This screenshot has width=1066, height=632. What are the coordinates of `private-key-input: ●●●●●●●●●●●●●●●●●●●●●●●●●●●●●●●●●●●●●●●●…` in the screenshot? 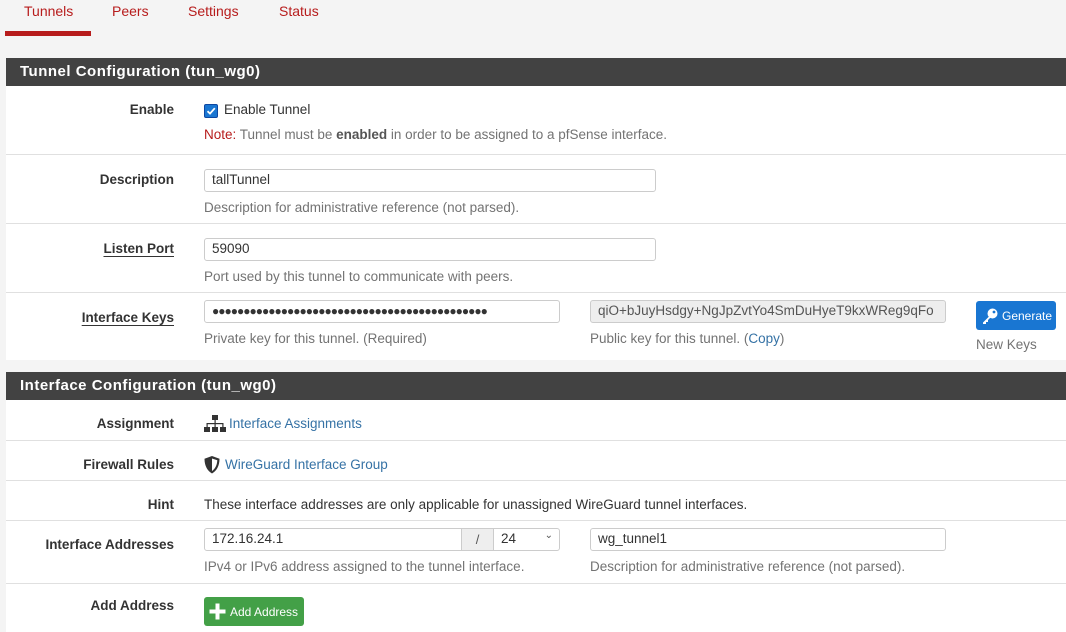 It's located at (382, 311).